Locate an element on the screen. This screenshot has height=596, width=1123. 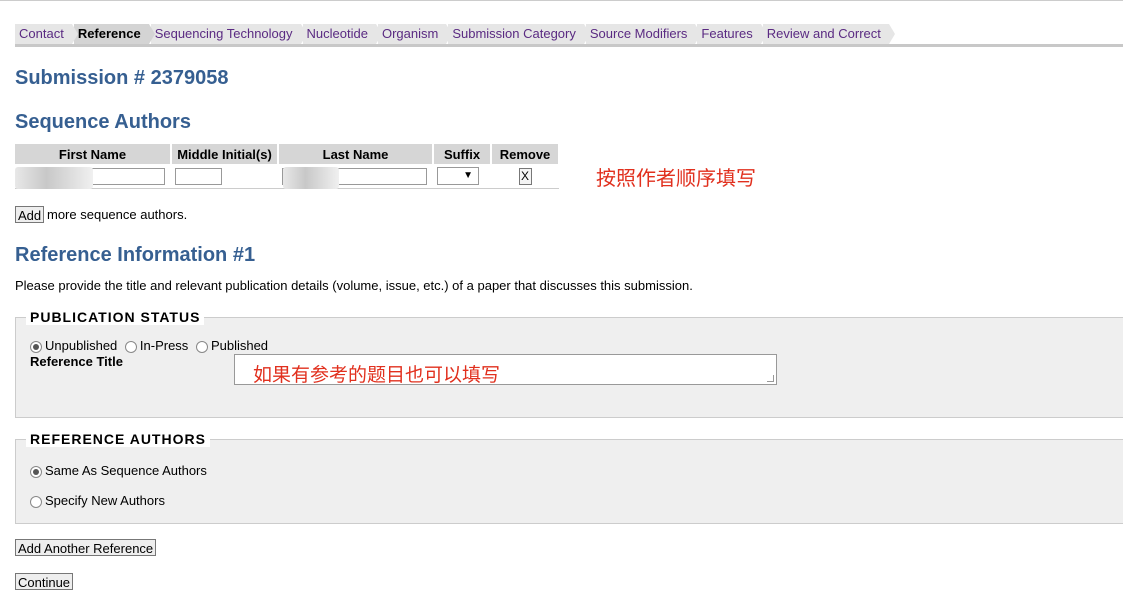
suffix-select: ▼ is located at coordinates (458, 176).